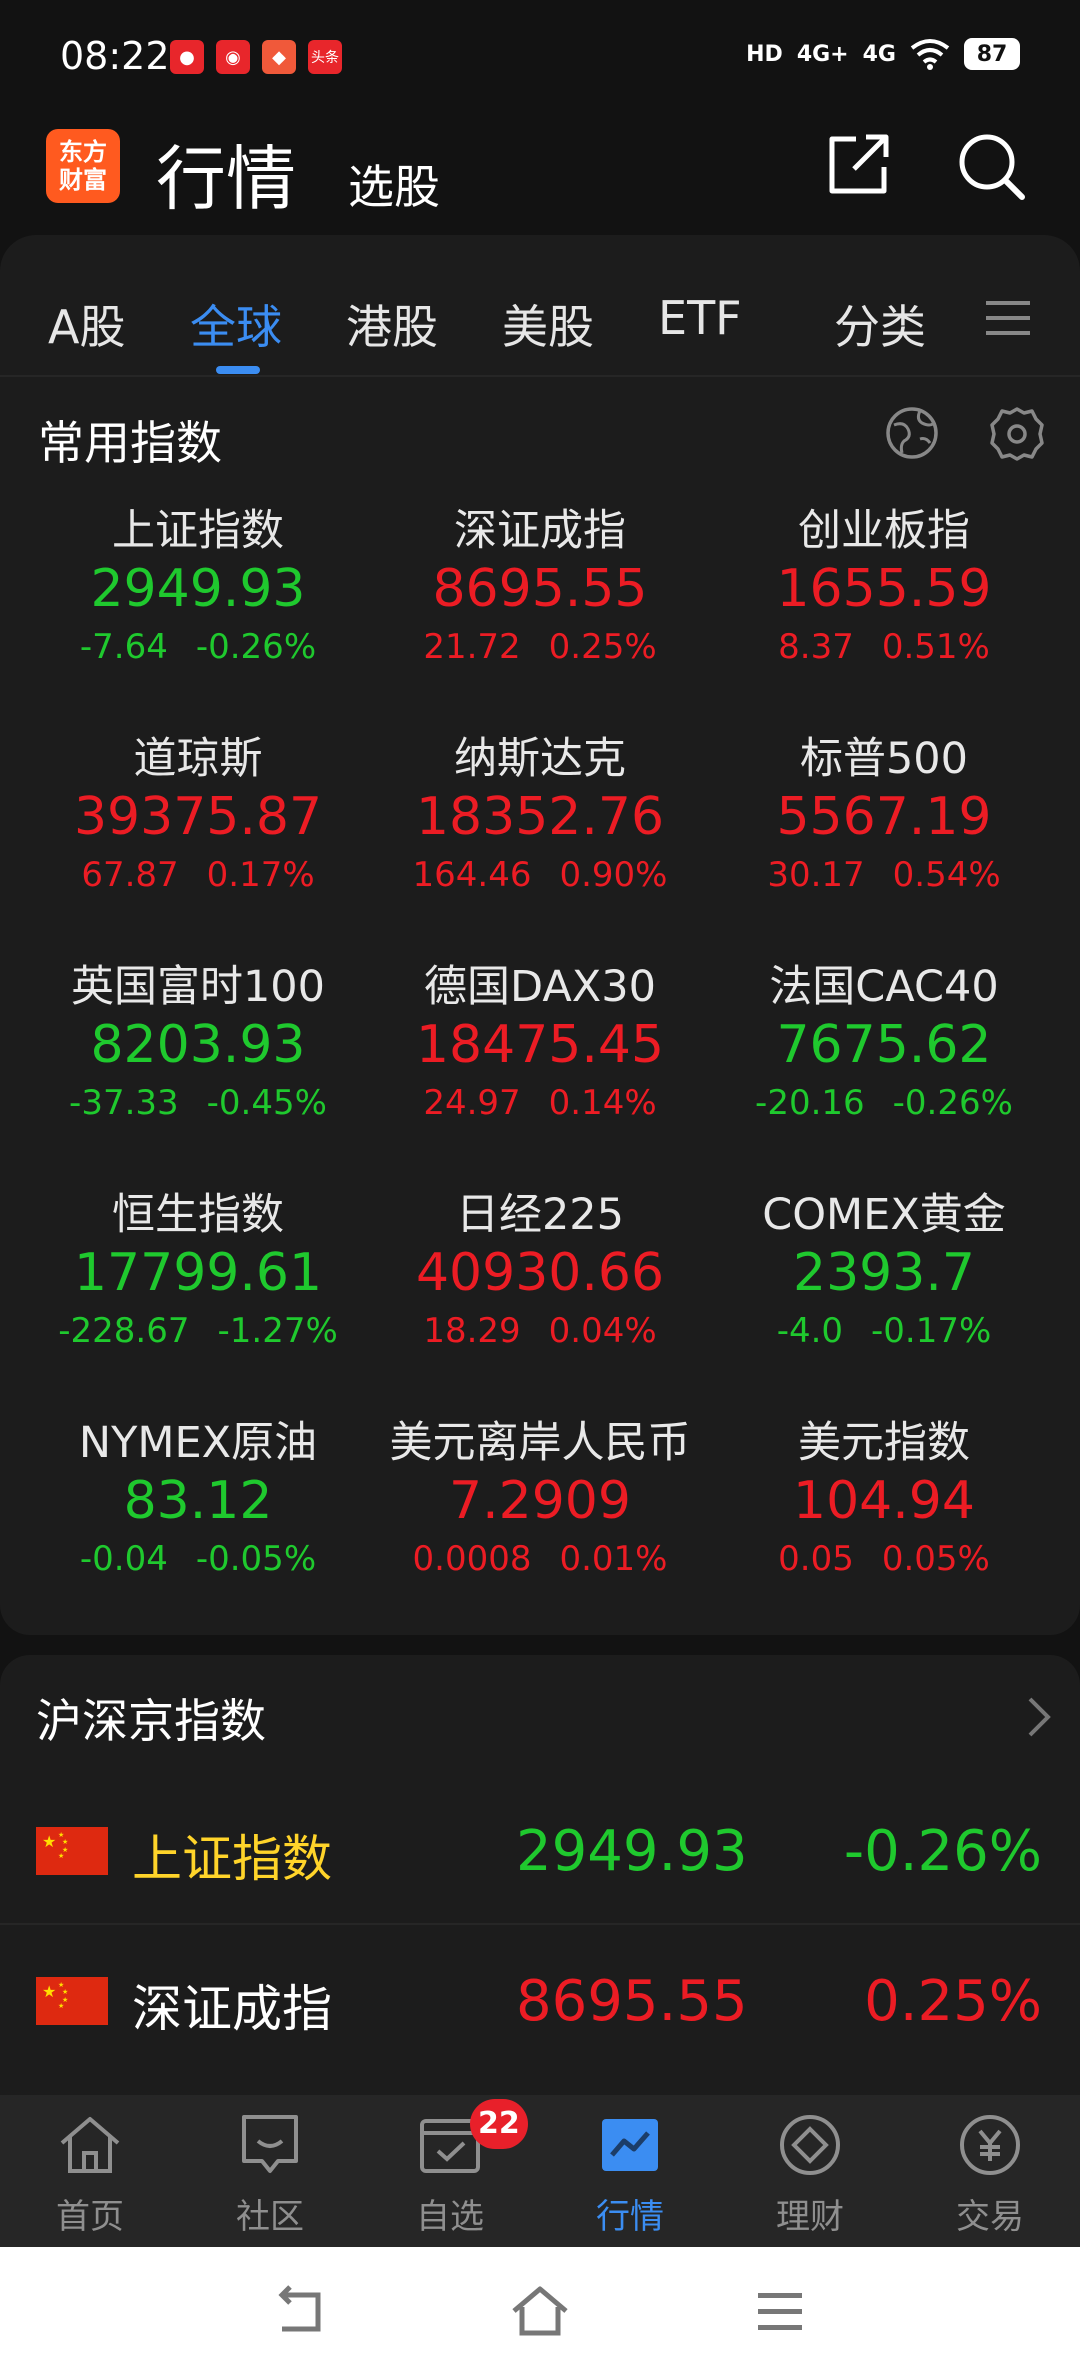 The image size is (1080, 2376). I want to click on index-change-value: 18.29, so click(472, 1331).